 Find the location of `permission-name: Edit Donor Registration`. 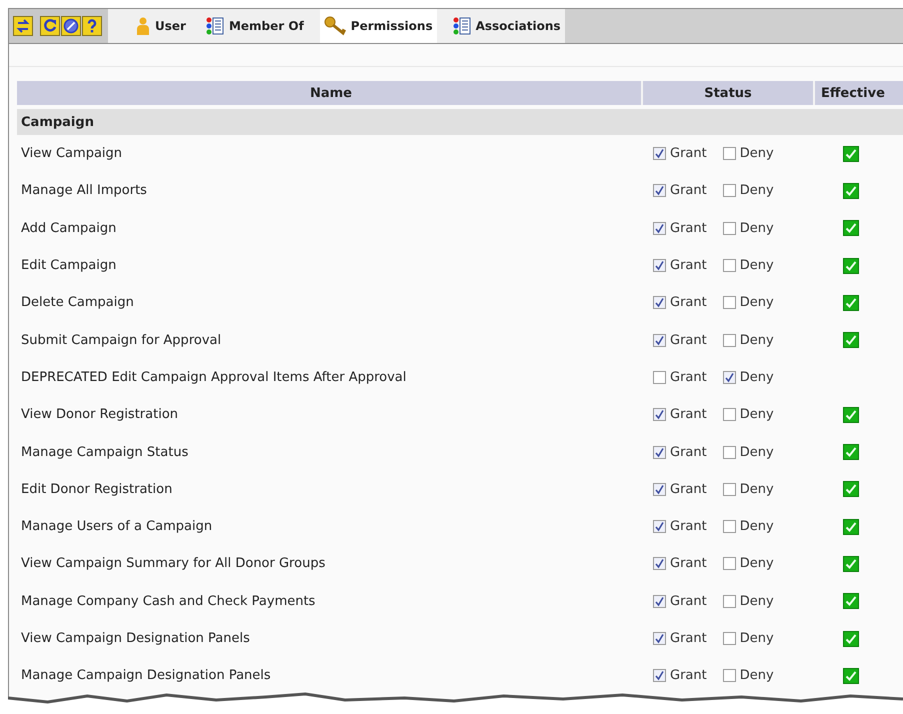

permission-name: Edit Donor Registration is located at coordinates (96, 489).